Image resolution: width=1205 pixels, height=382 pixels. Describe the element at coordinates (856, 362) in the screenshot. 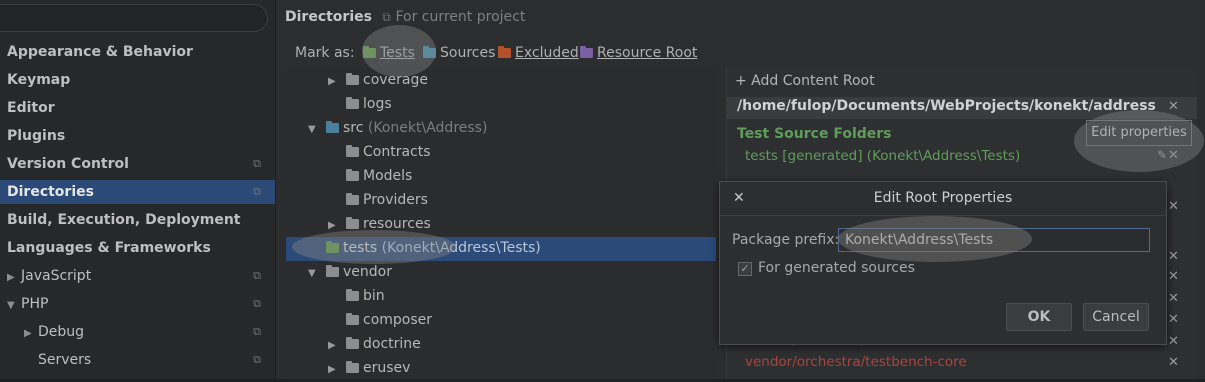

I see `excluded-item: vendor/orchestra/testbench-core` at that location.